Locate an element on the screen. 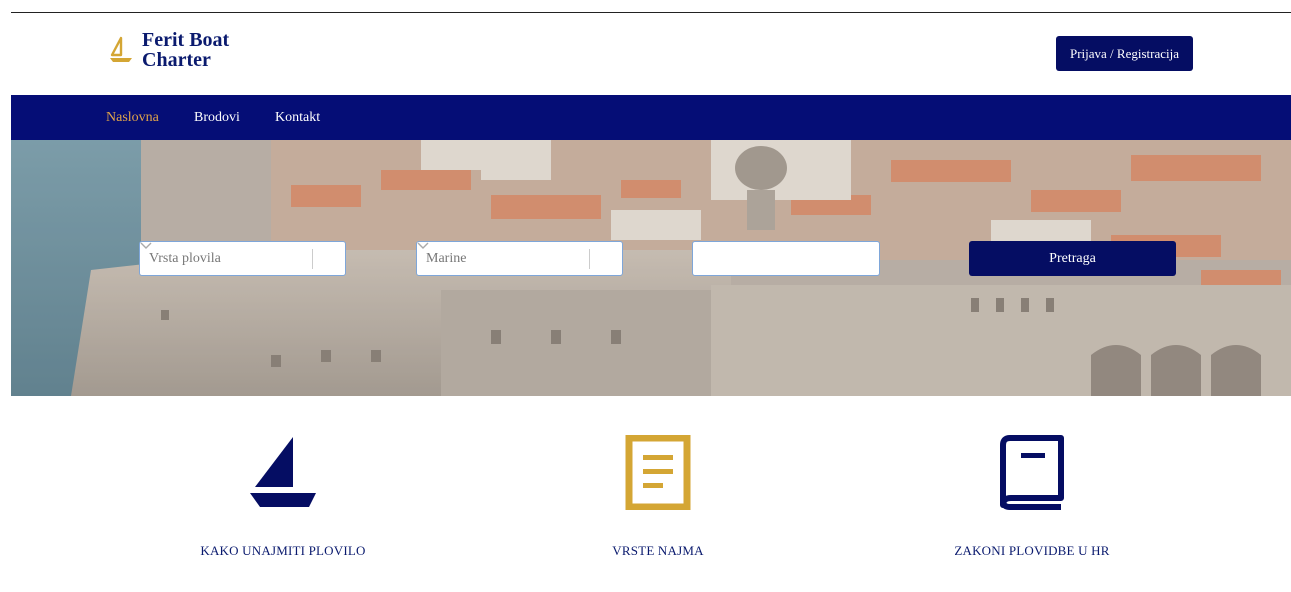 This screenshot has width=1291, height=592. nav-item-kontakt: Kontakt is located at coordinates (297, 118).